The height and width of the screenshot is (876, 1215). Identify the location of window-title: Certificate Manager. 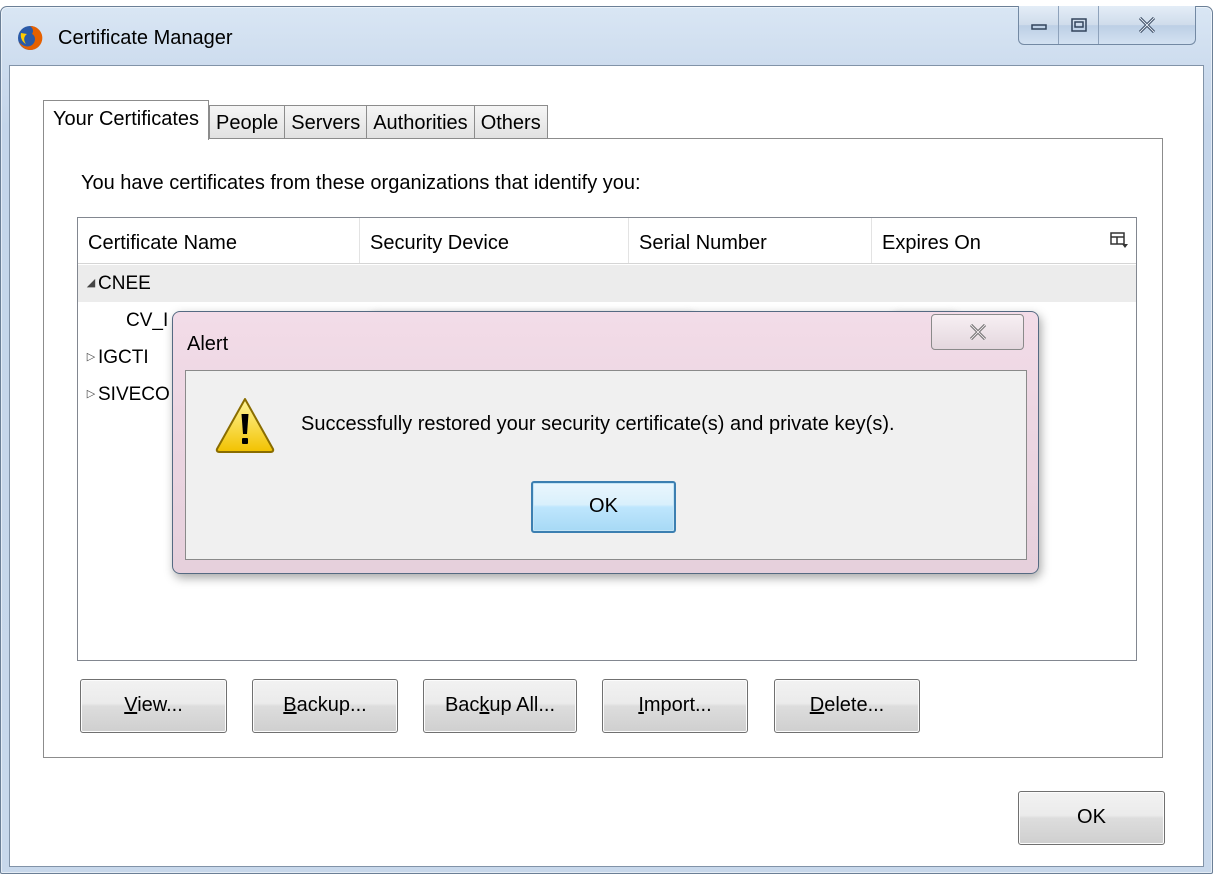
(145, 38).